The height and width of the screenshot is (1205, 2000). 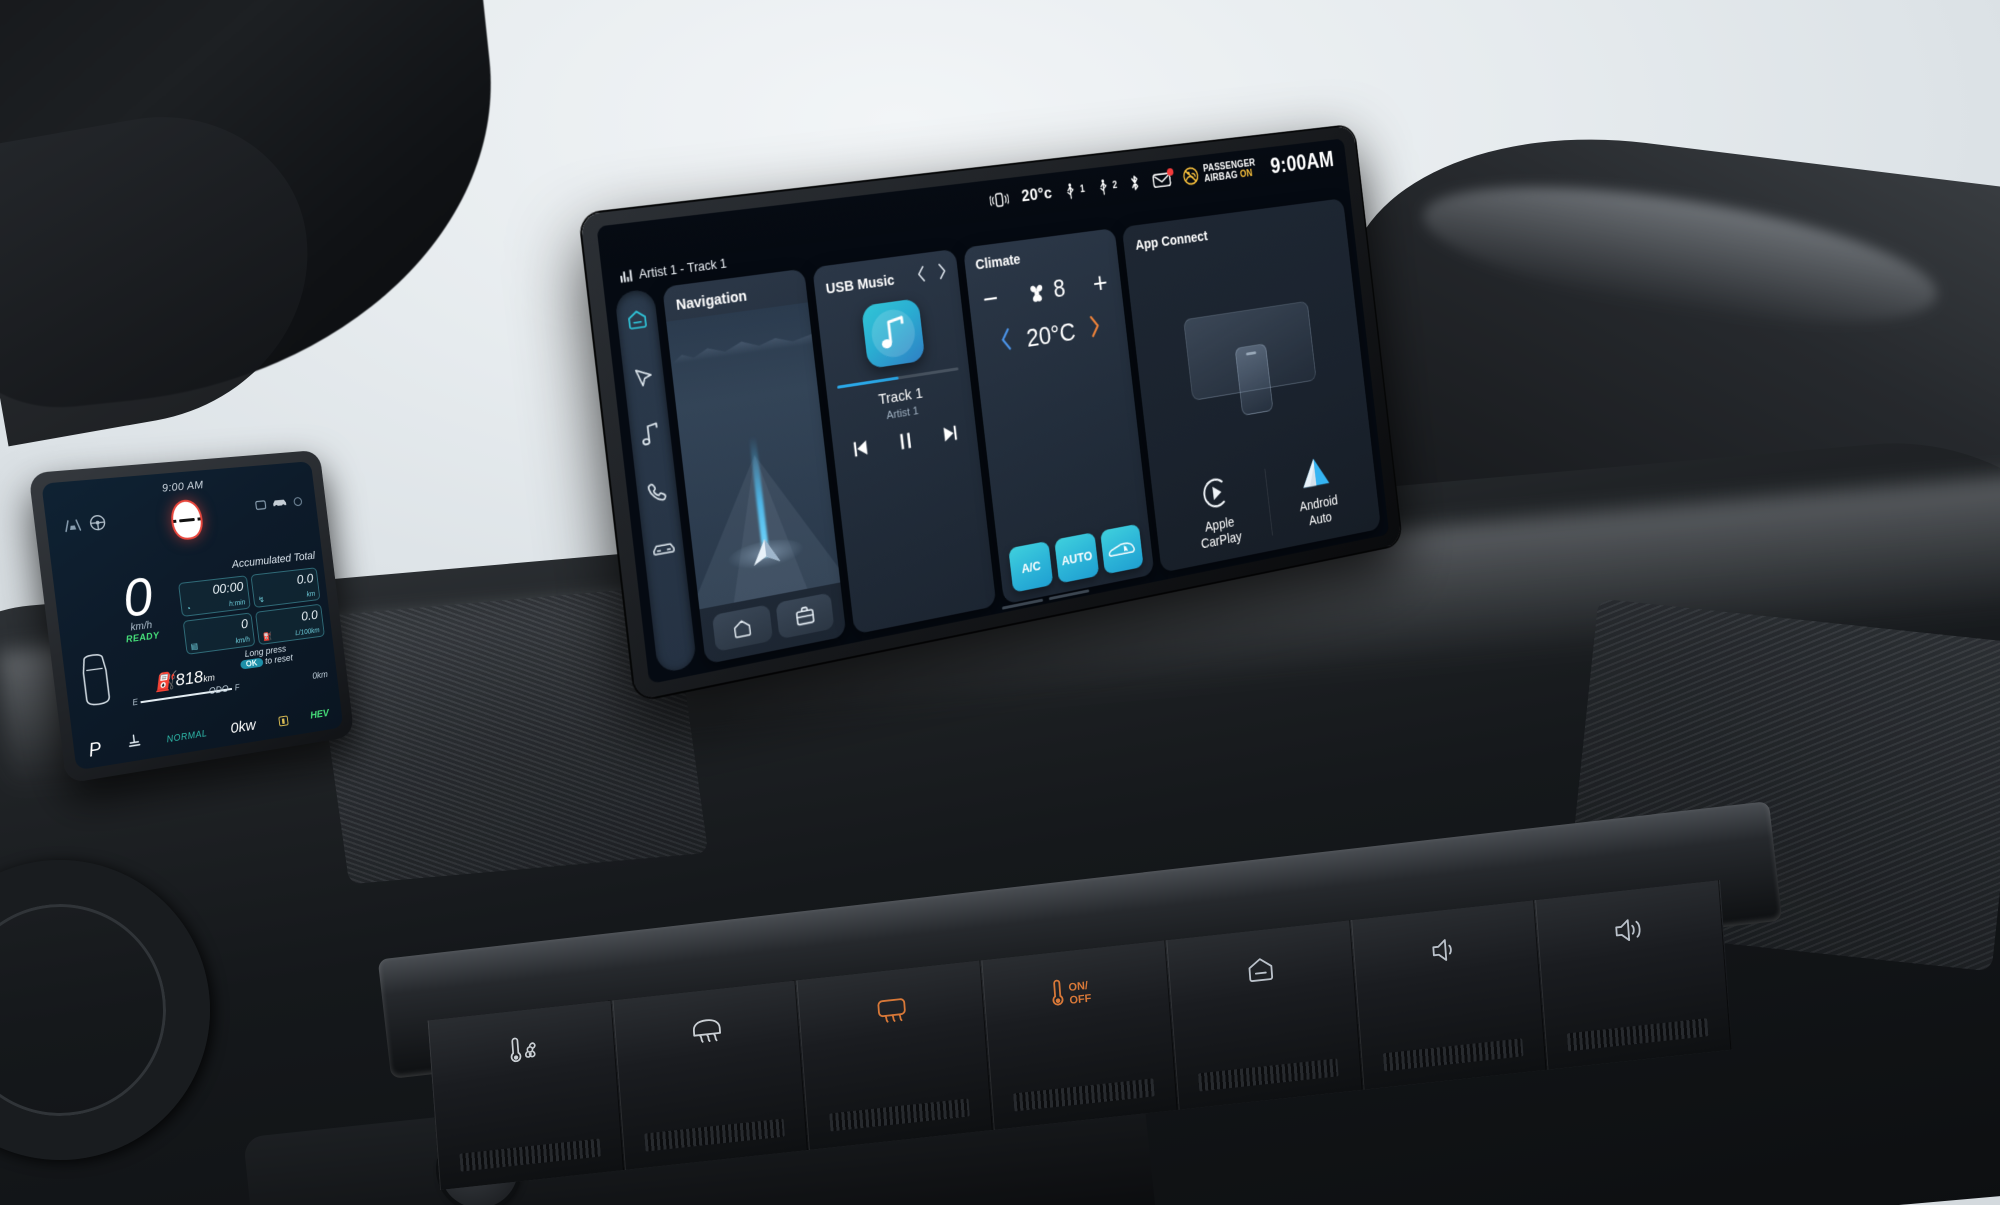 I want to click on cluster-telltales-right, so click(x=278, y=503).